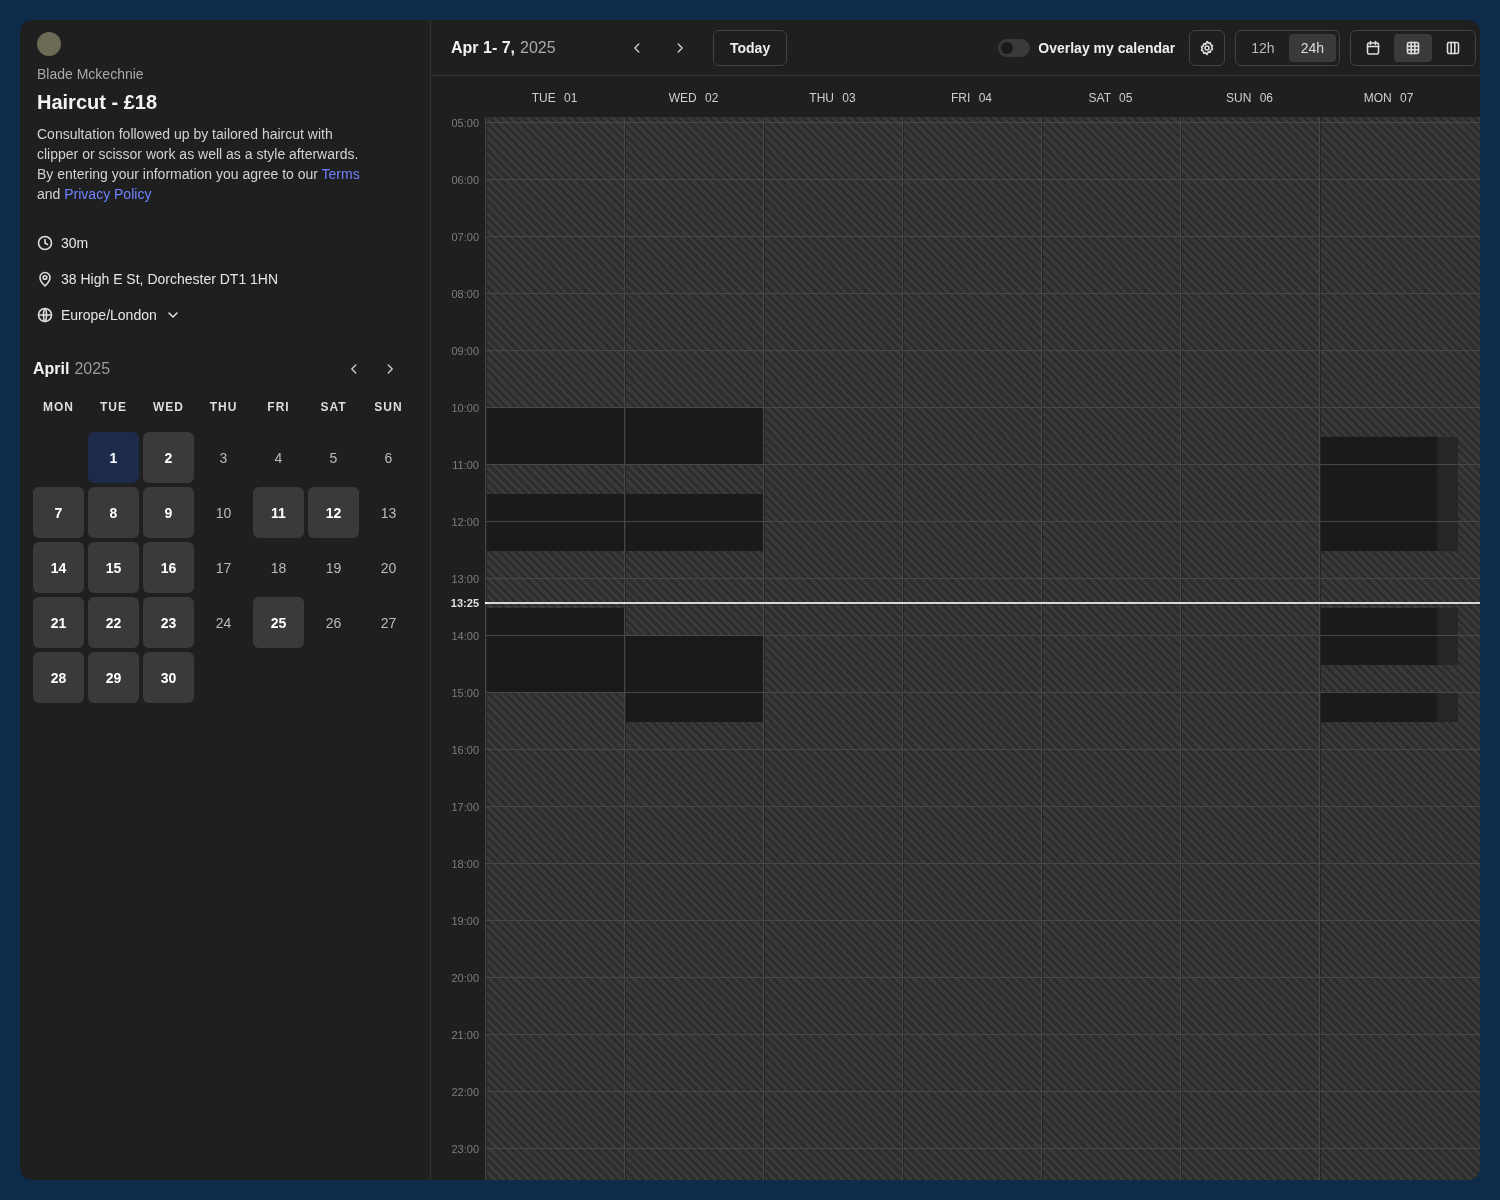 The height and width of the screenshot is (1200, 1500). What do you see at coordinates (278, 622) in the screenshot?
I see `date-cell: 25` at bounding box center [278, 622].